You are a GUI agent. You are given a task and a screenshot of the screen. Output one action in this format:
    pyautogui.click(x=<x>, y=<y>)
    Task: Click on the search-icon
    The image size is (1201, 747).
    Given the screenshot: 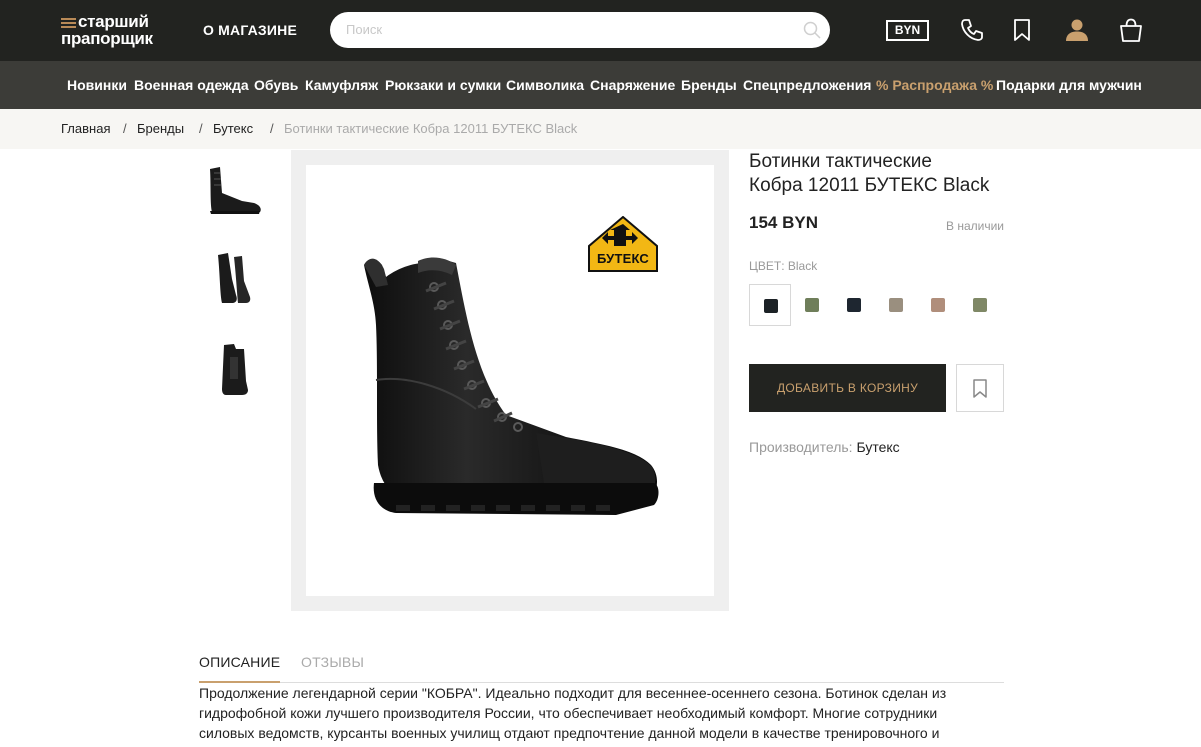 What is the action you would take?
    pyautogui.click(x=812, y=30)
    